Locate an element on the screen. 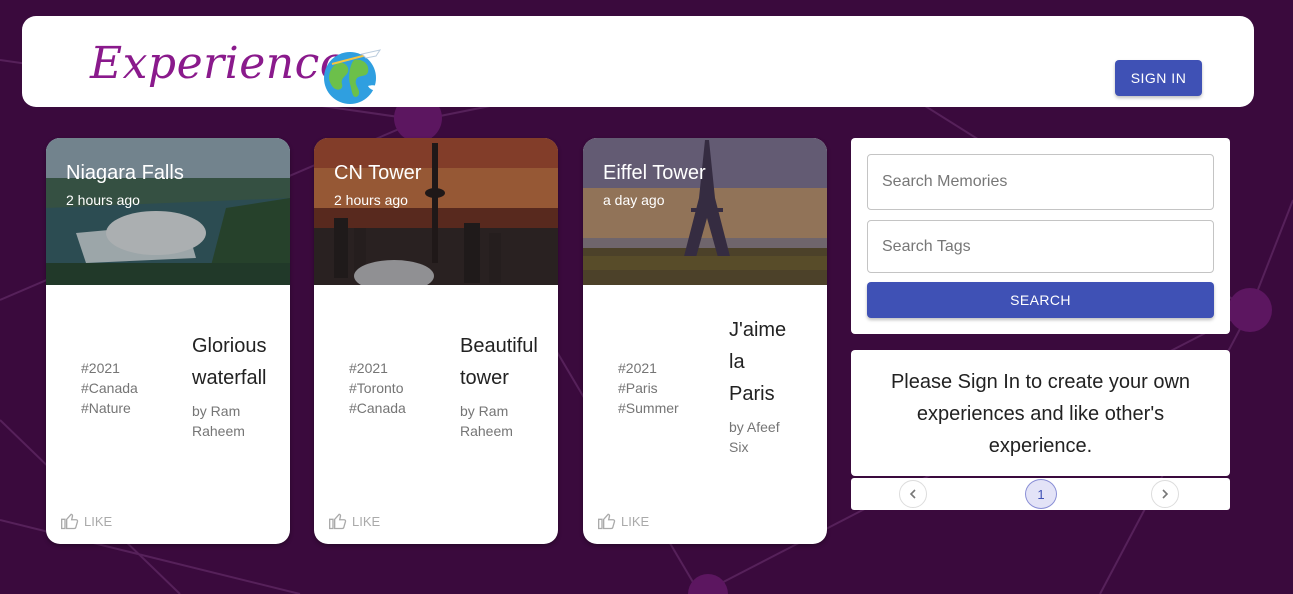 The height and width of the screenshot is (594, 1293). search-panel: SEARCH is located at coordinates (1040, 236).